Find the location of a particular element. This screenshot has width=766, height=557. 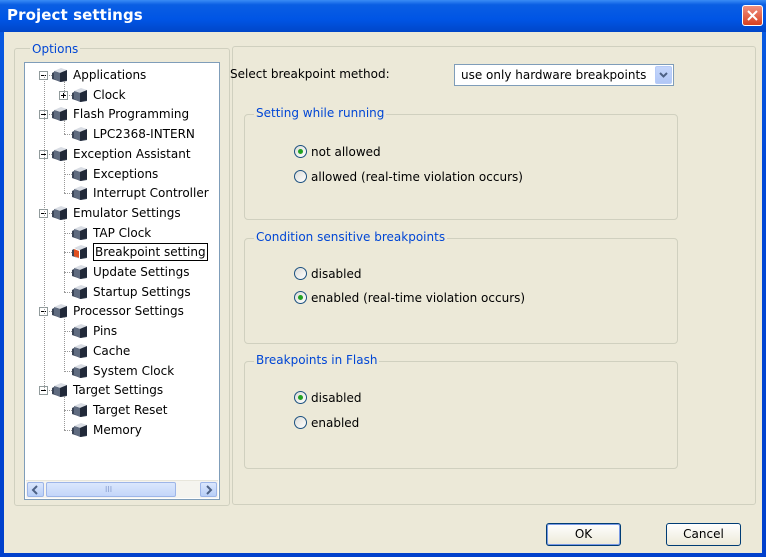

cancel-button: Cancel is located at coordinates (703, 534).